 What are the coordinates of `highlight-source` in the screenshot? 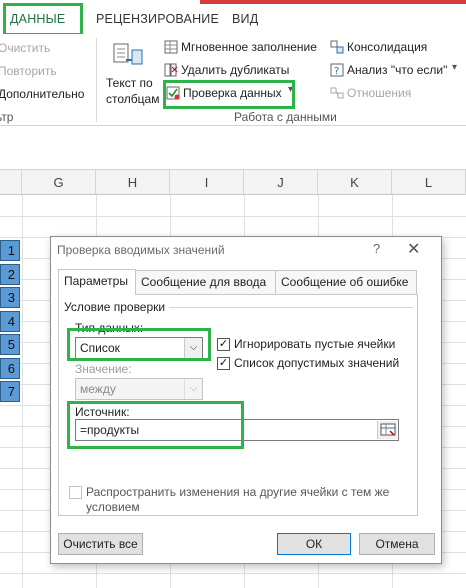 It's located at (155, 425).